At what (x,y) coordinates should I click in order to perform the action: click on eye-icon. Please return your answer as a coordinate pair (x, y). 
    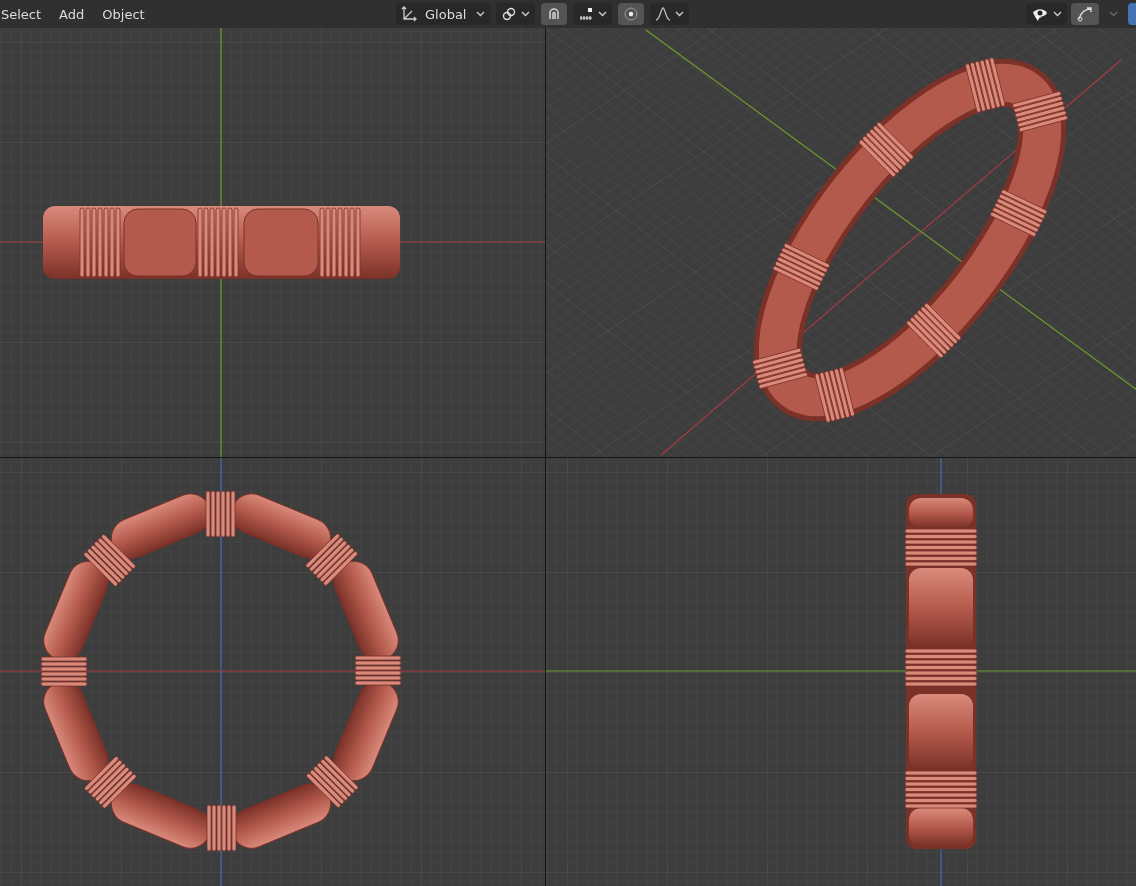
    Looking at the image, I should click on (1040, 14).